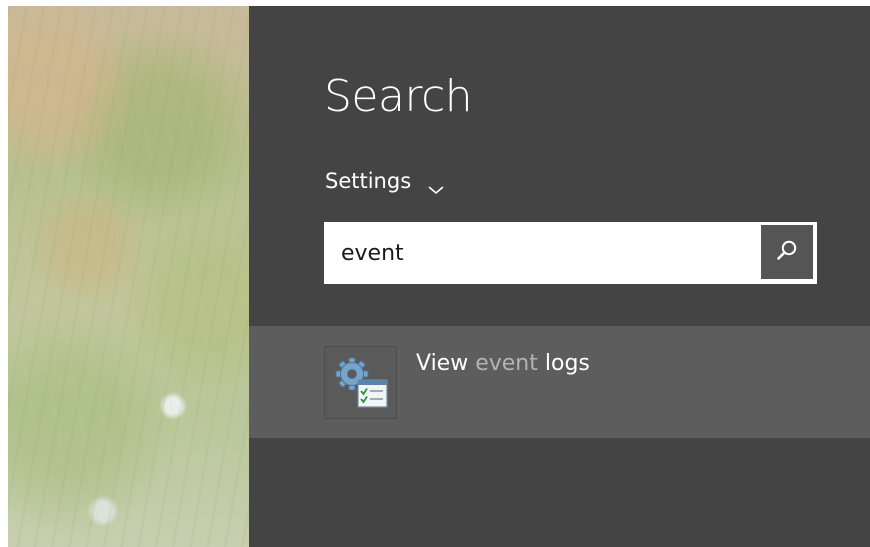 The height and width of the screenshot is (547, 870). What do you see at coordinates (436, 185) in the screenshot?
I see `chevron-down-icon` at bounding box center [436, 185].